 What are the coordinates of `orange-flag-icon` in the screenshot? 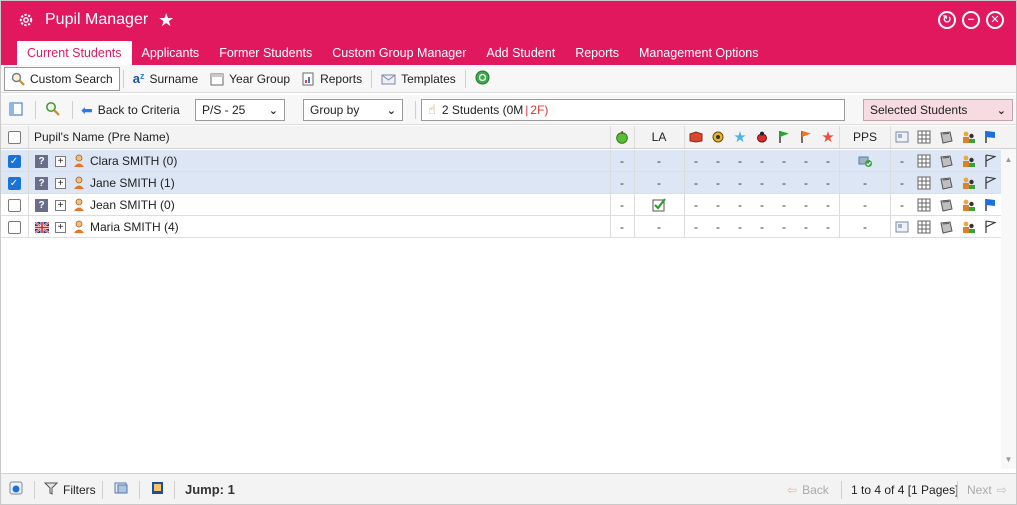 It's located at (806, 137).